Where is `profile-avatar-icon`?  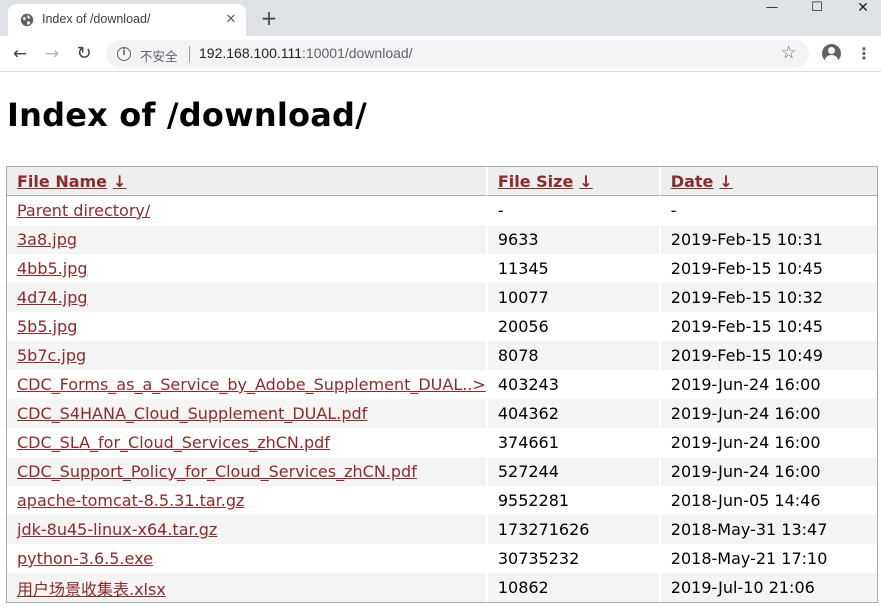 profile-avatar-icon is located at coordinates (831, 53).